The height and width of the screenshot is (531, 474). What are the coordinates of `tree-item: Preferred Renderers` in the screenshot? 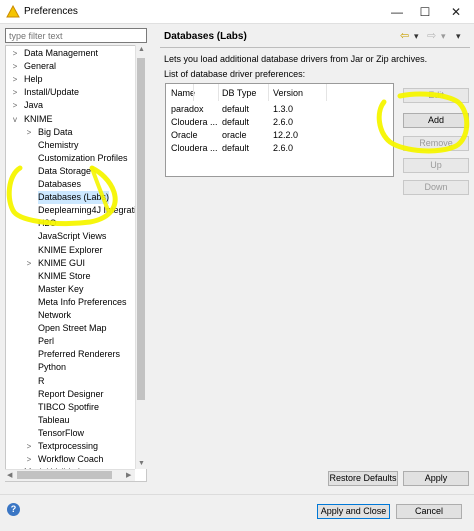 It's located at (79, 354).